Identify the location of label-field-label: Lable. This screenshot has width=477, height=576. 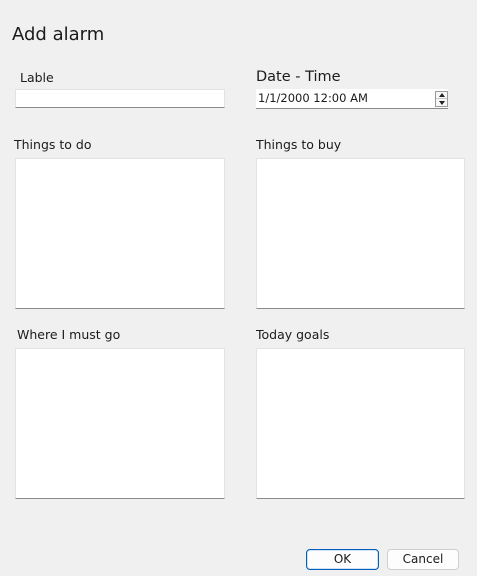
(37, 77).